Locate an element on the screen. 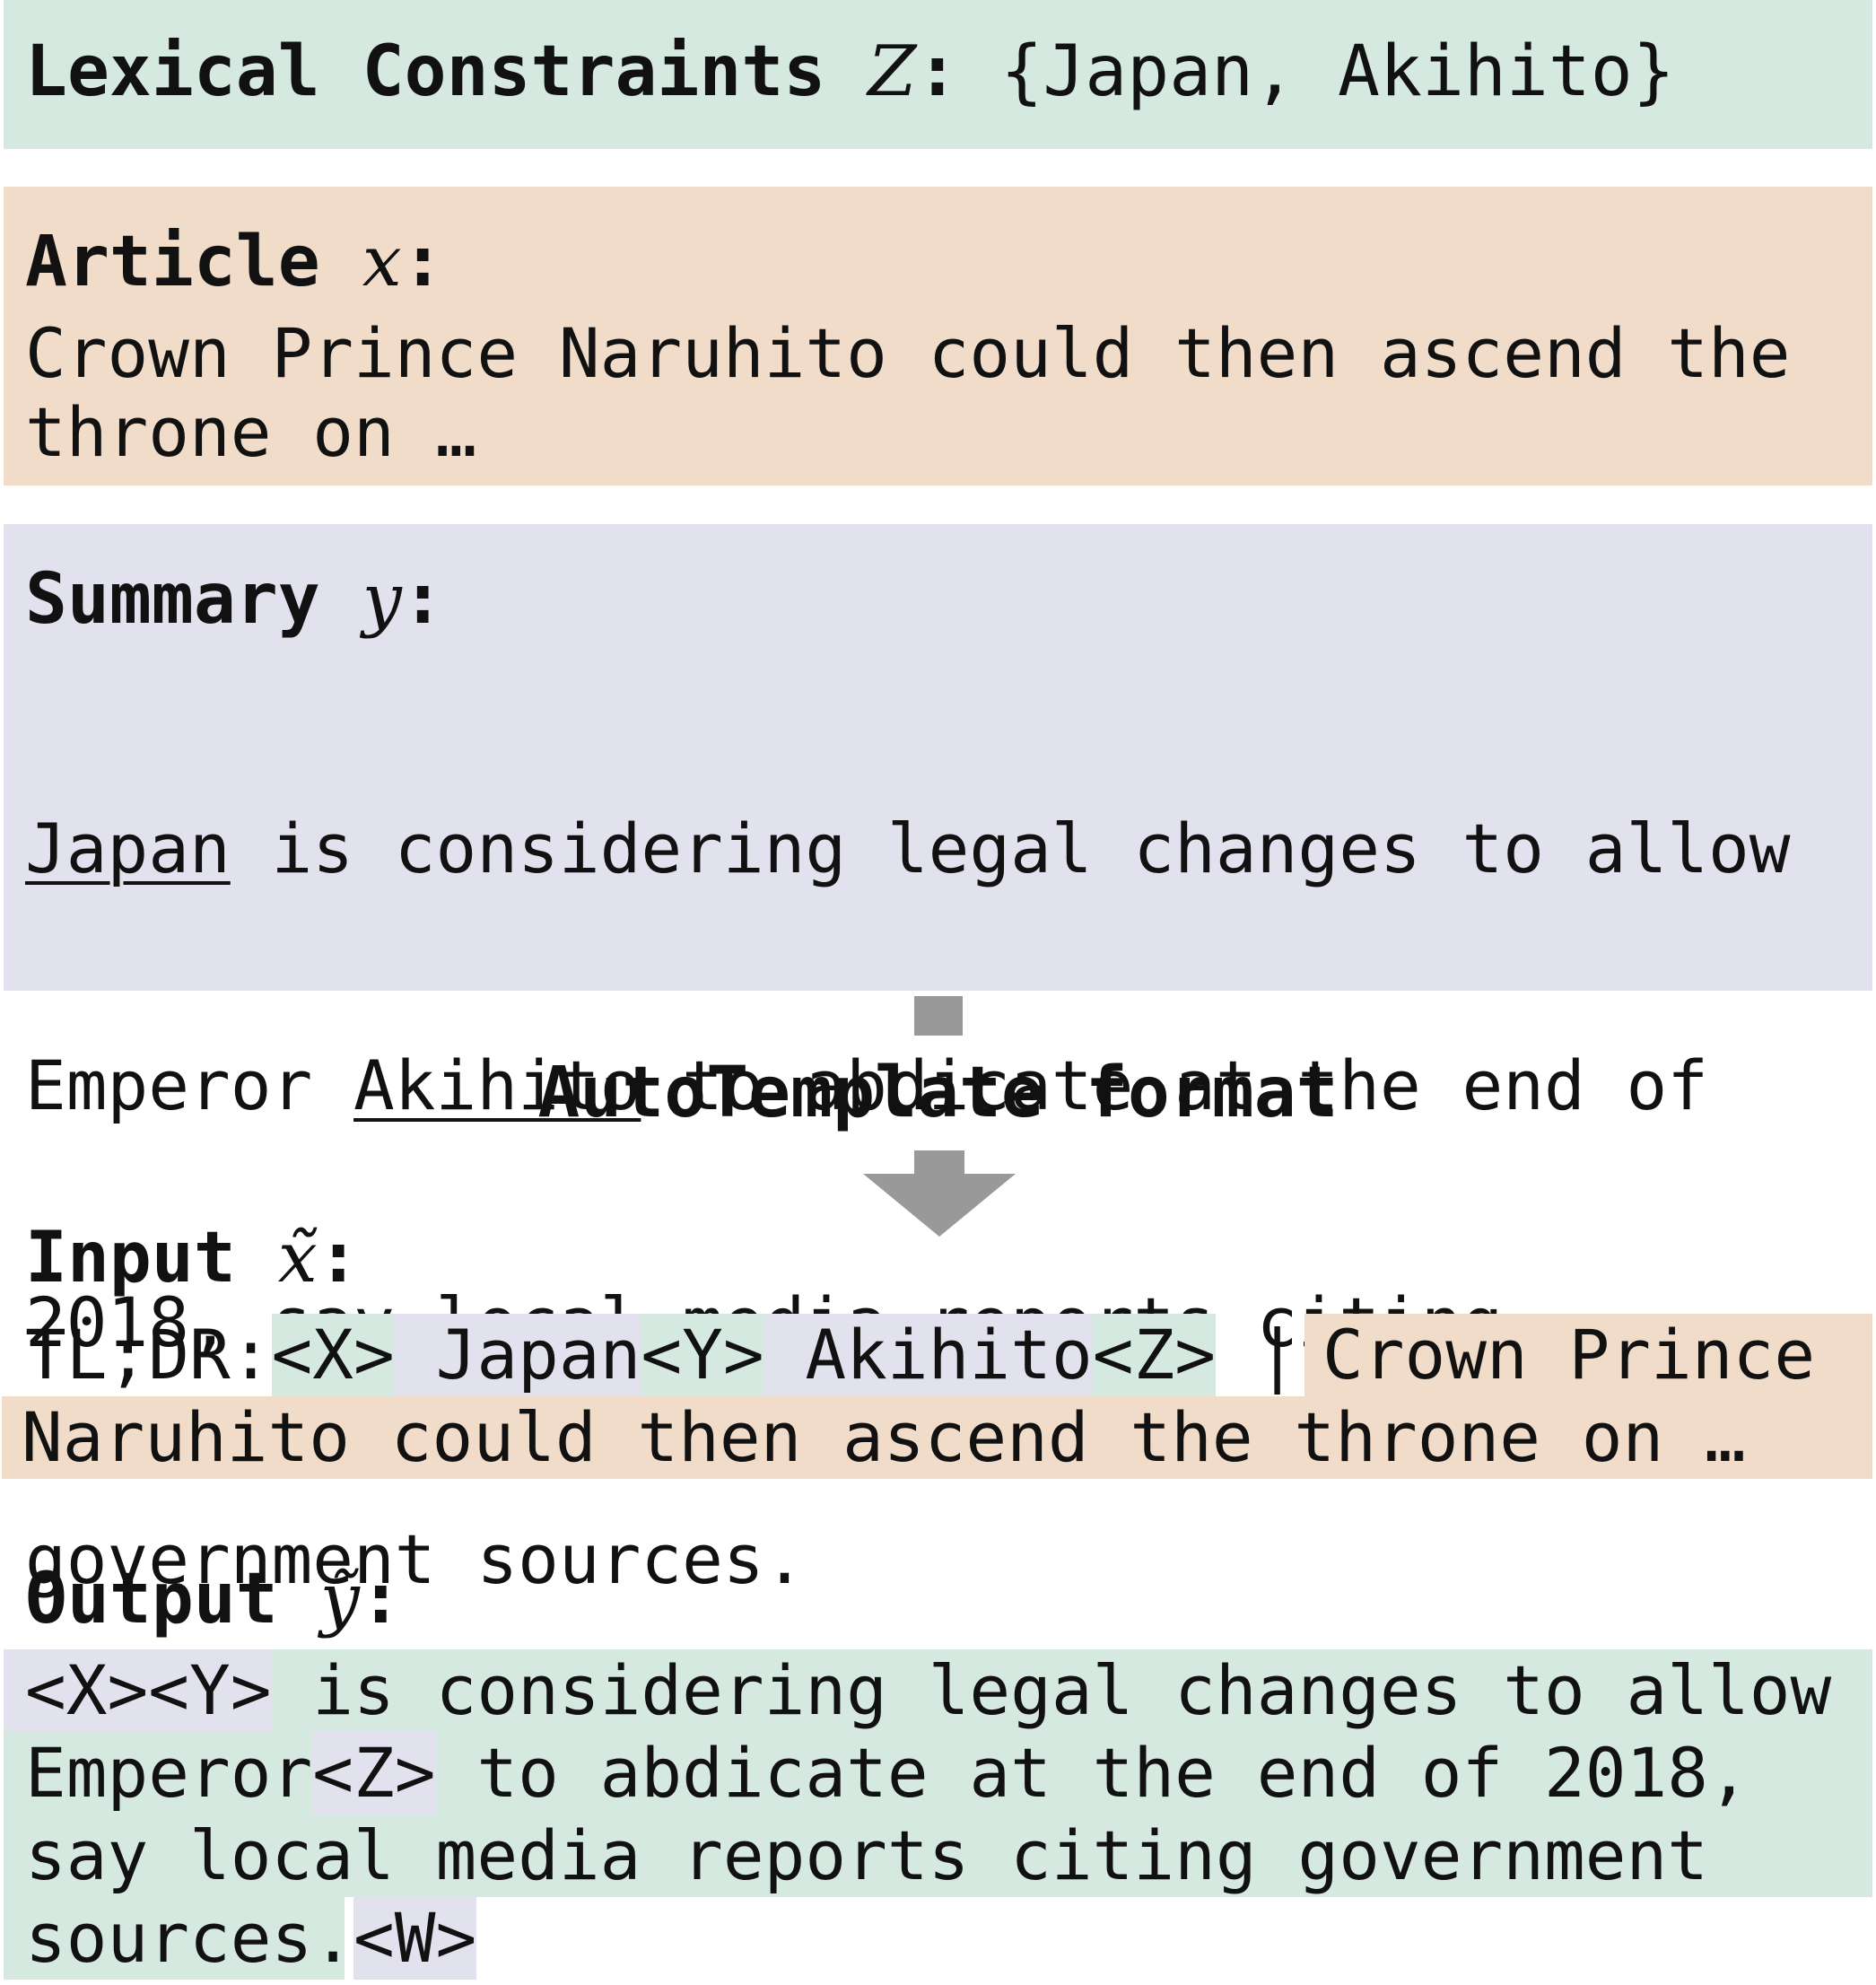 This screenshot has height=1985, width=1876. constraints-colon: : is located at coordinates (937, 71).